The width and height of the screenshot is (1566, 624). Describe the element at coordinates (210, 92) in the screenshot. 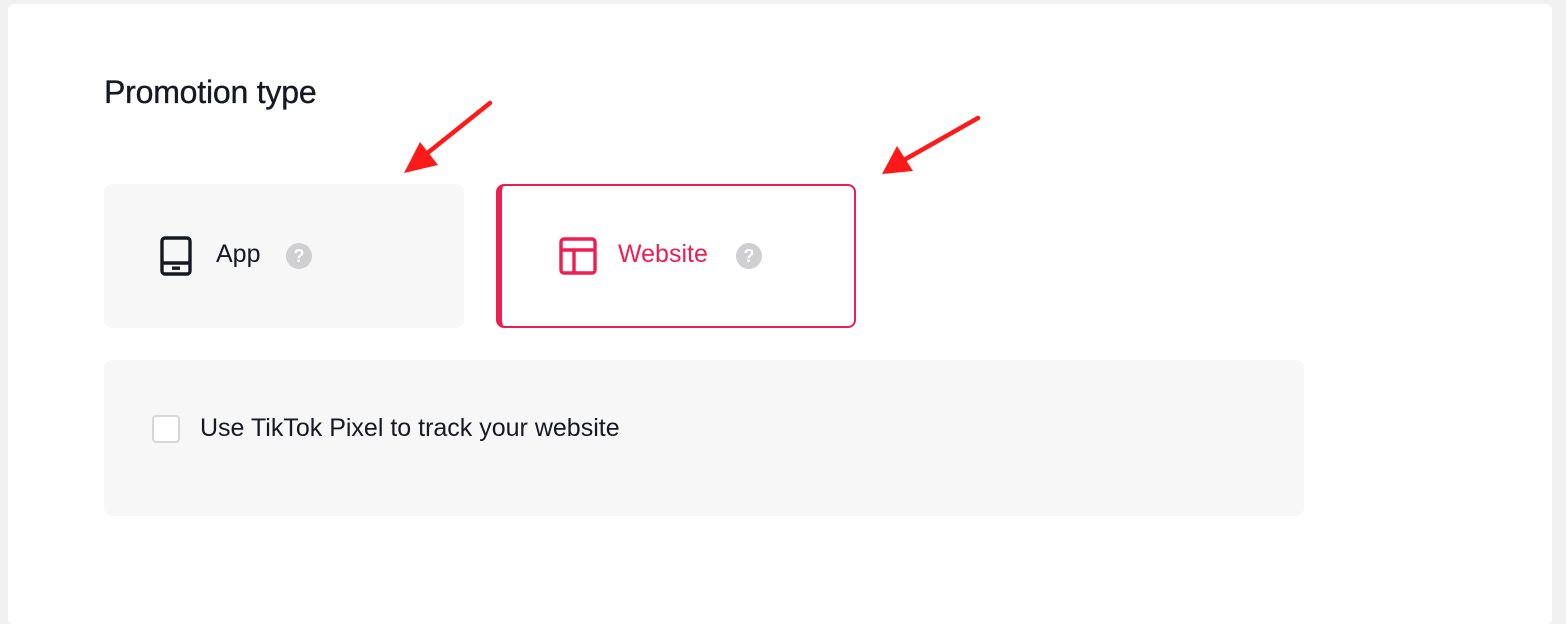

I see `section-title: Promotion type` at that location.